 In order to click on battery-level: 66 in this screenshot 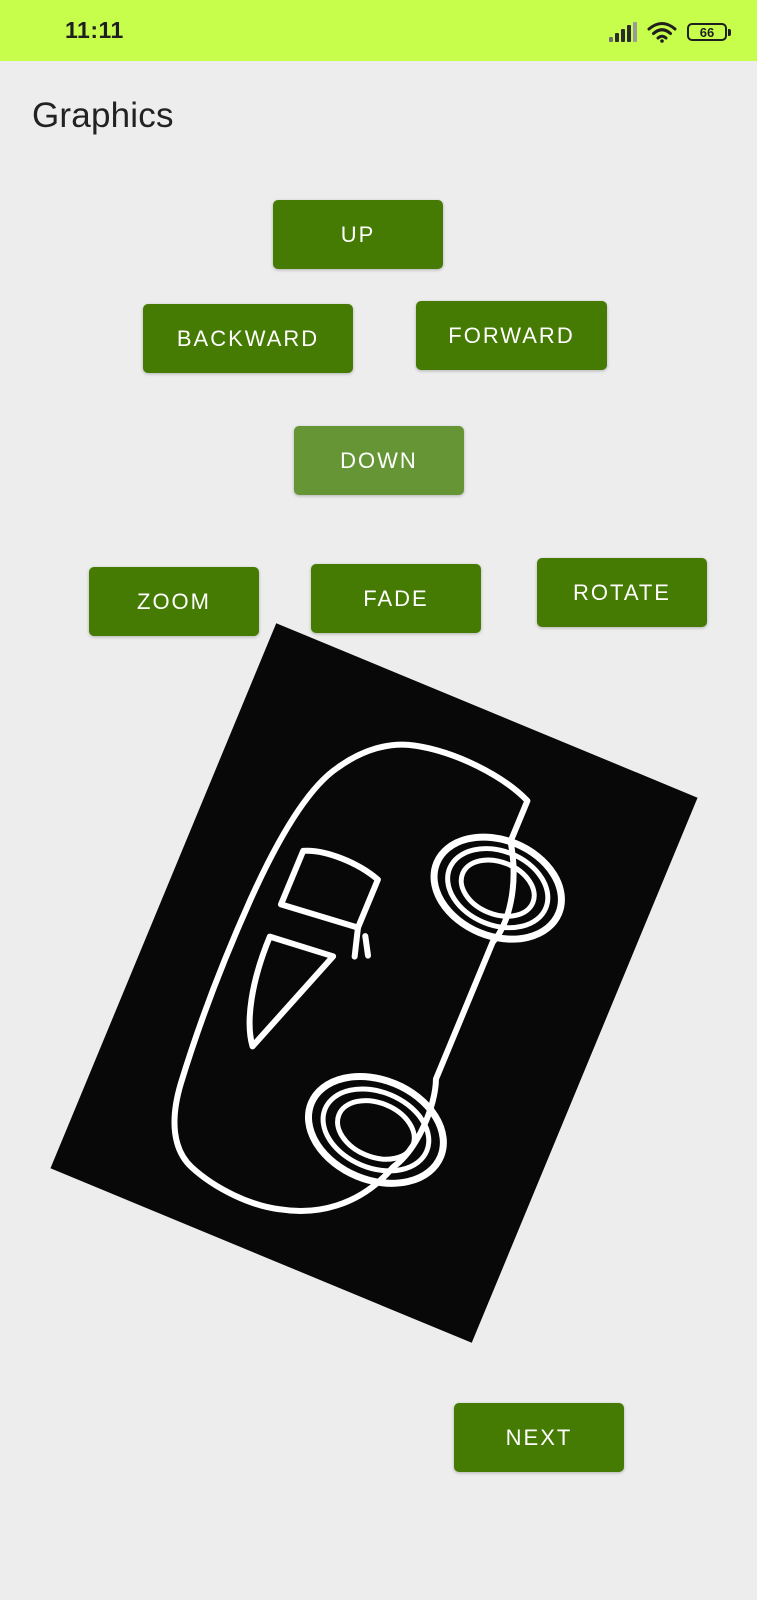, I will do `click(707, 32)`.